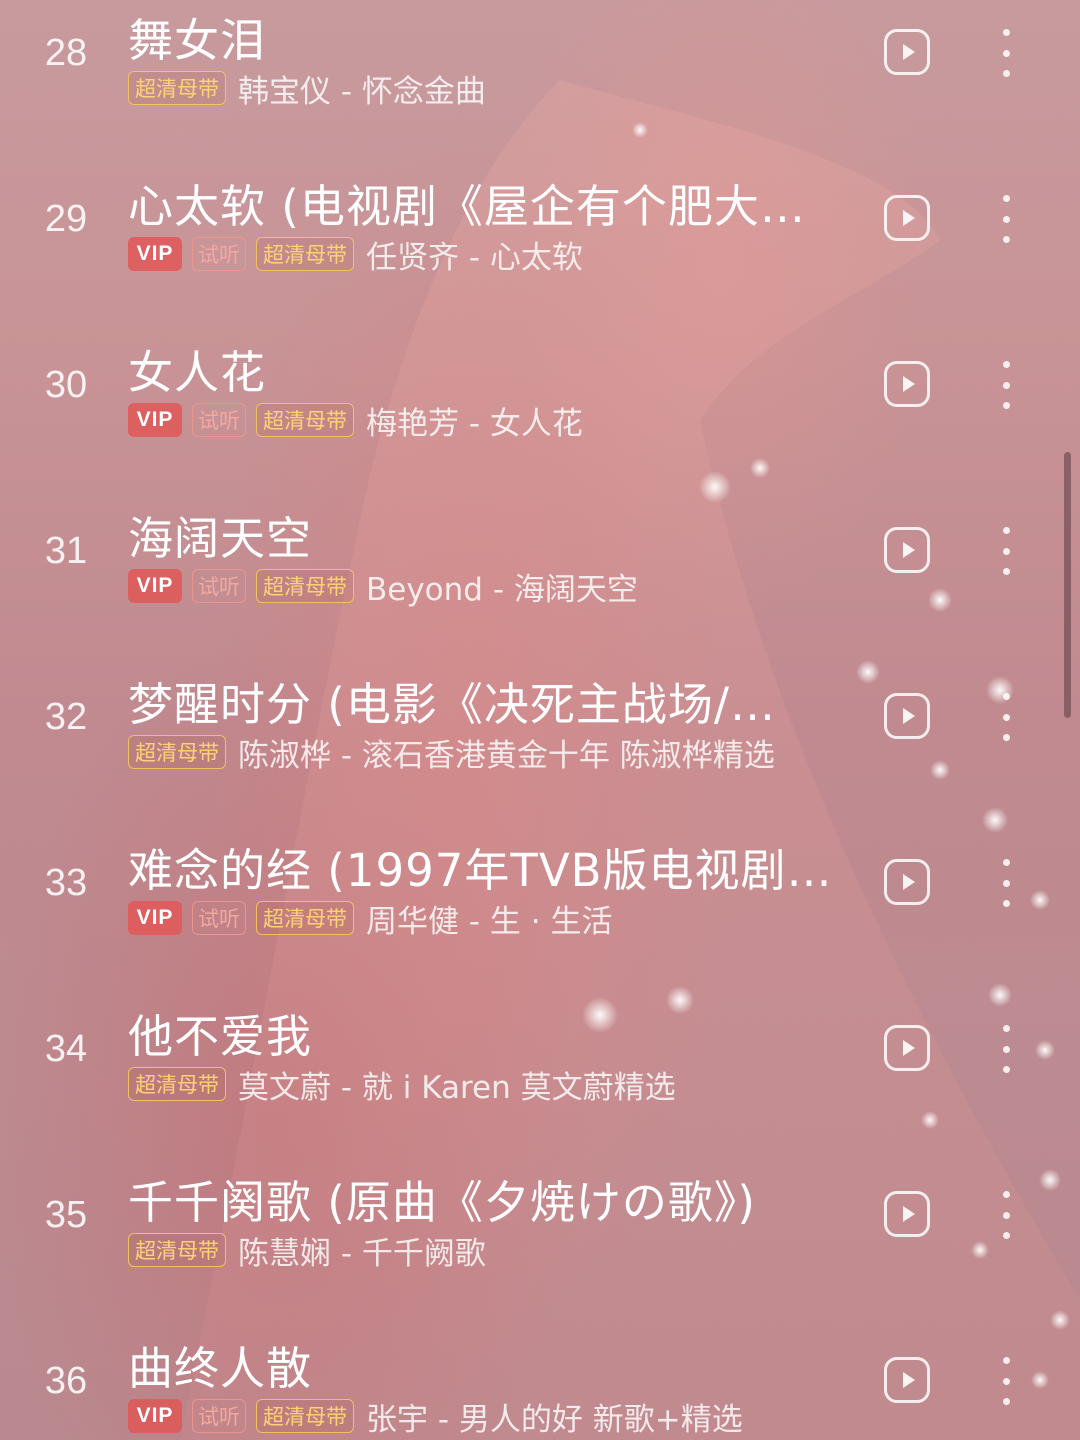 This screenshot has width=1080, height=1440. What do you see at coordinates (66, 219) in the screenshot?
I see `song-index: 29` at bounding box center [66, 219].